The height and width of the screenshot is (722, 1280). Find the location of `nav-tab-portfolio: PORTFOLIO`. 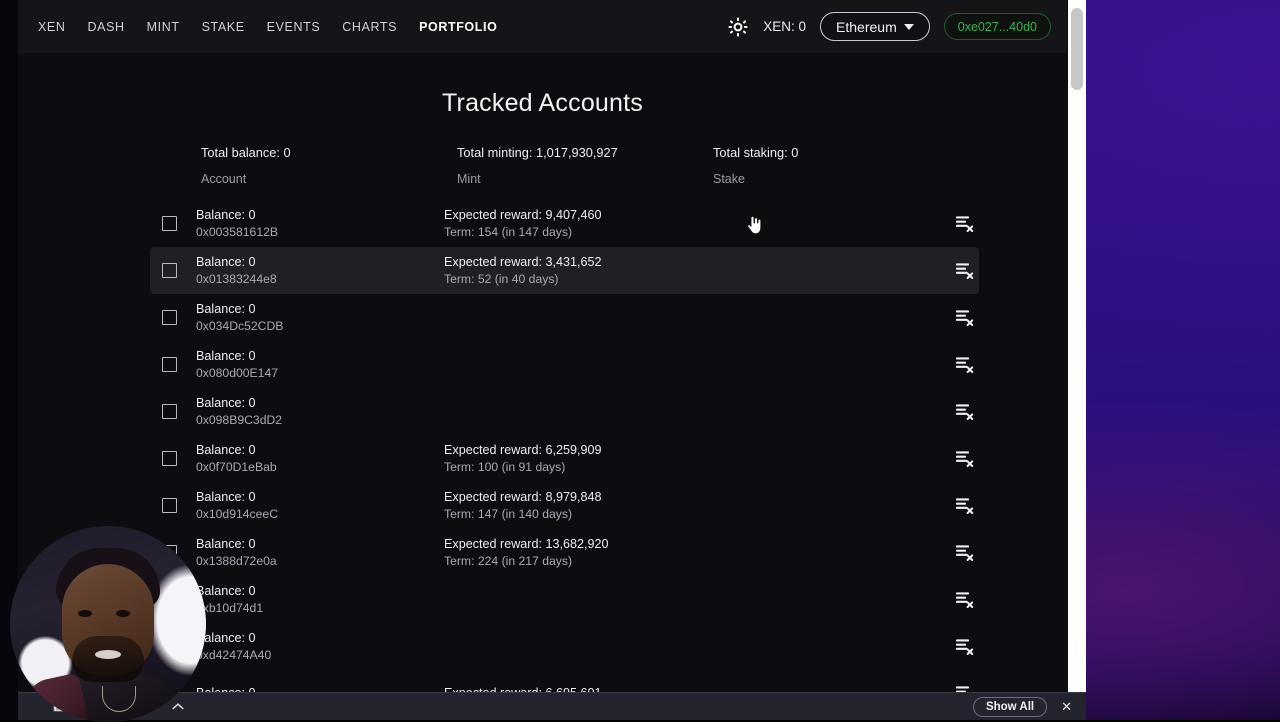

nav-tab-portfolio: PORTFOLIO is located at coordinates (458, 27).